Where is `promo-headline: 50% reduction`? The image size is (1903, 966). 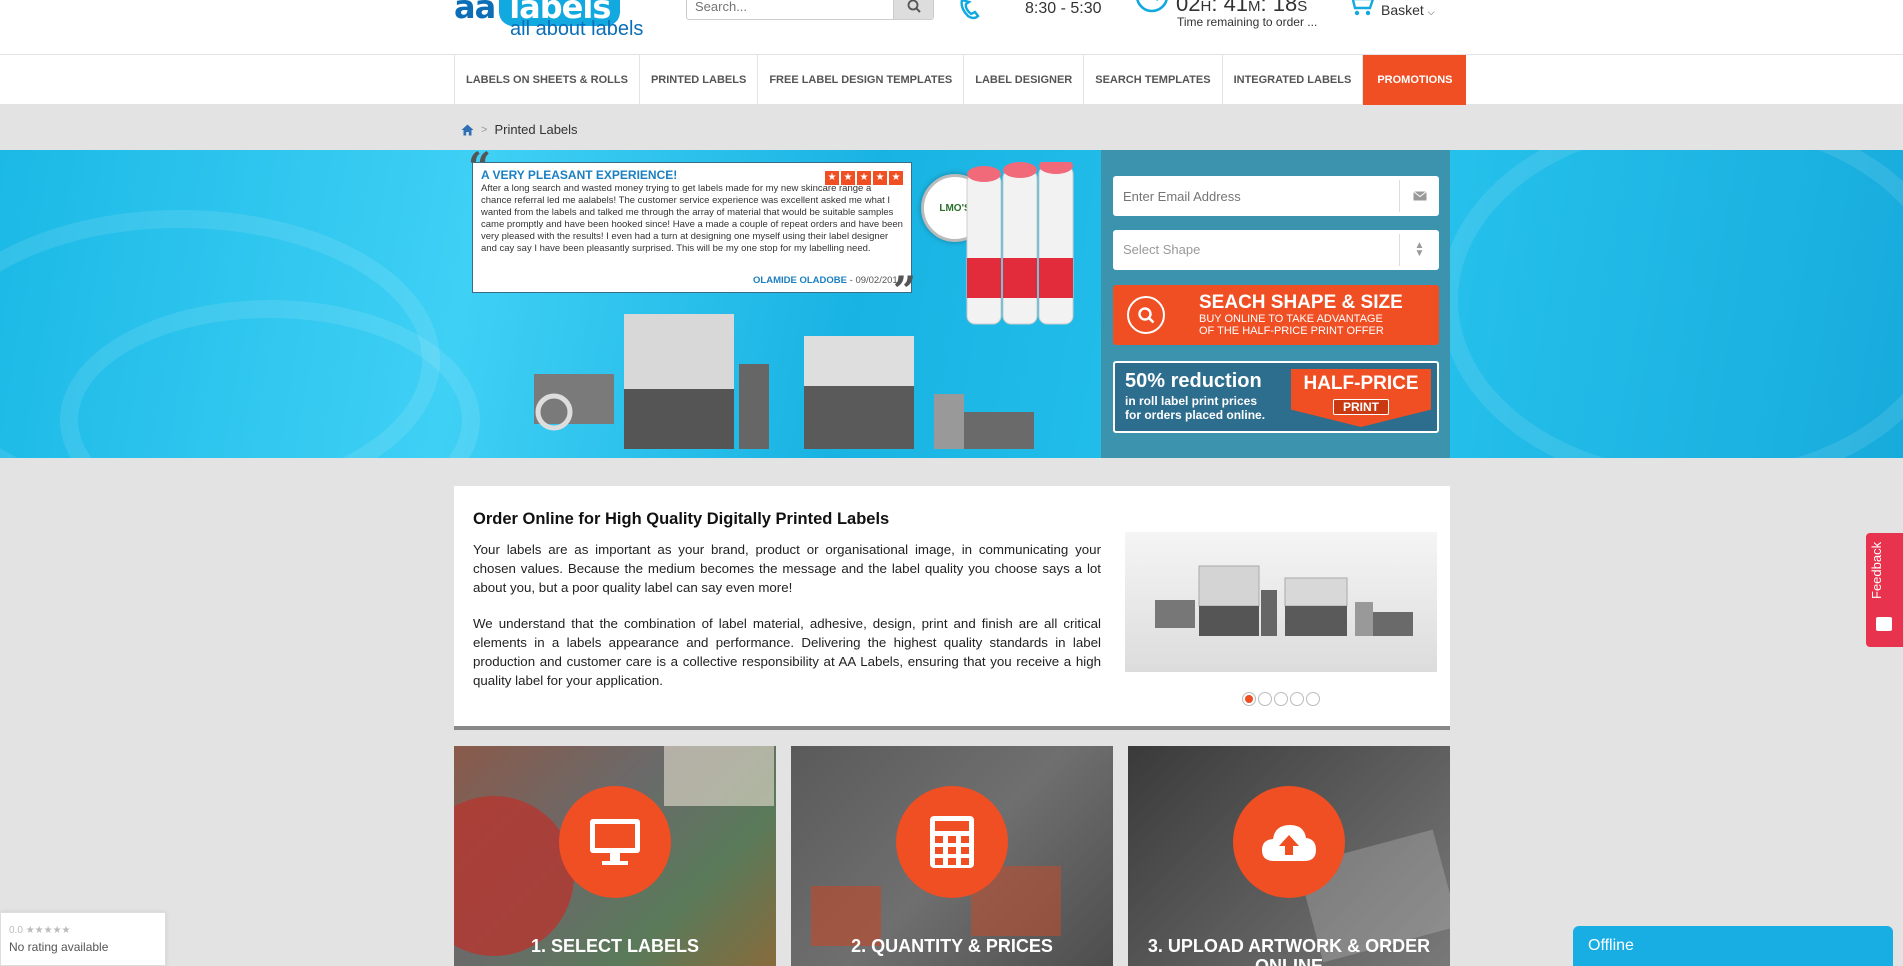 promo-headline: 50% reduction is located at coordinates (1193, 381).